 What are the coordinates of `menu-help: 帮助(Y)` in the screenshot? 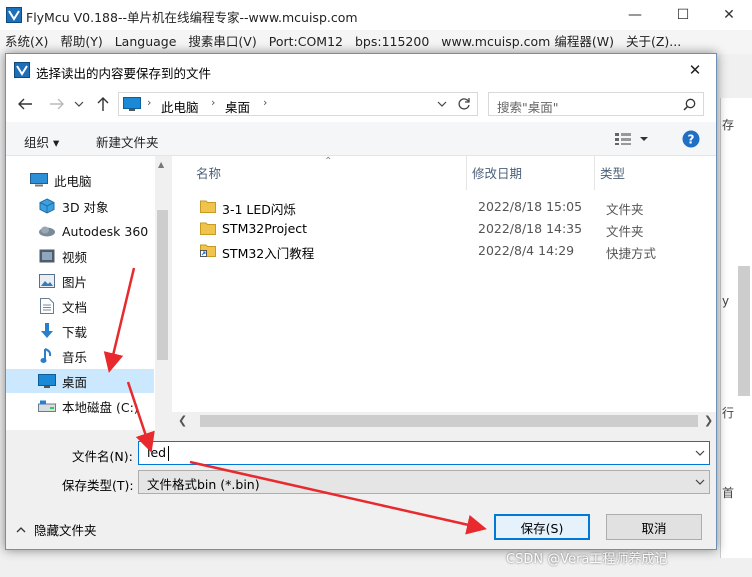 It's located at (82, 42).